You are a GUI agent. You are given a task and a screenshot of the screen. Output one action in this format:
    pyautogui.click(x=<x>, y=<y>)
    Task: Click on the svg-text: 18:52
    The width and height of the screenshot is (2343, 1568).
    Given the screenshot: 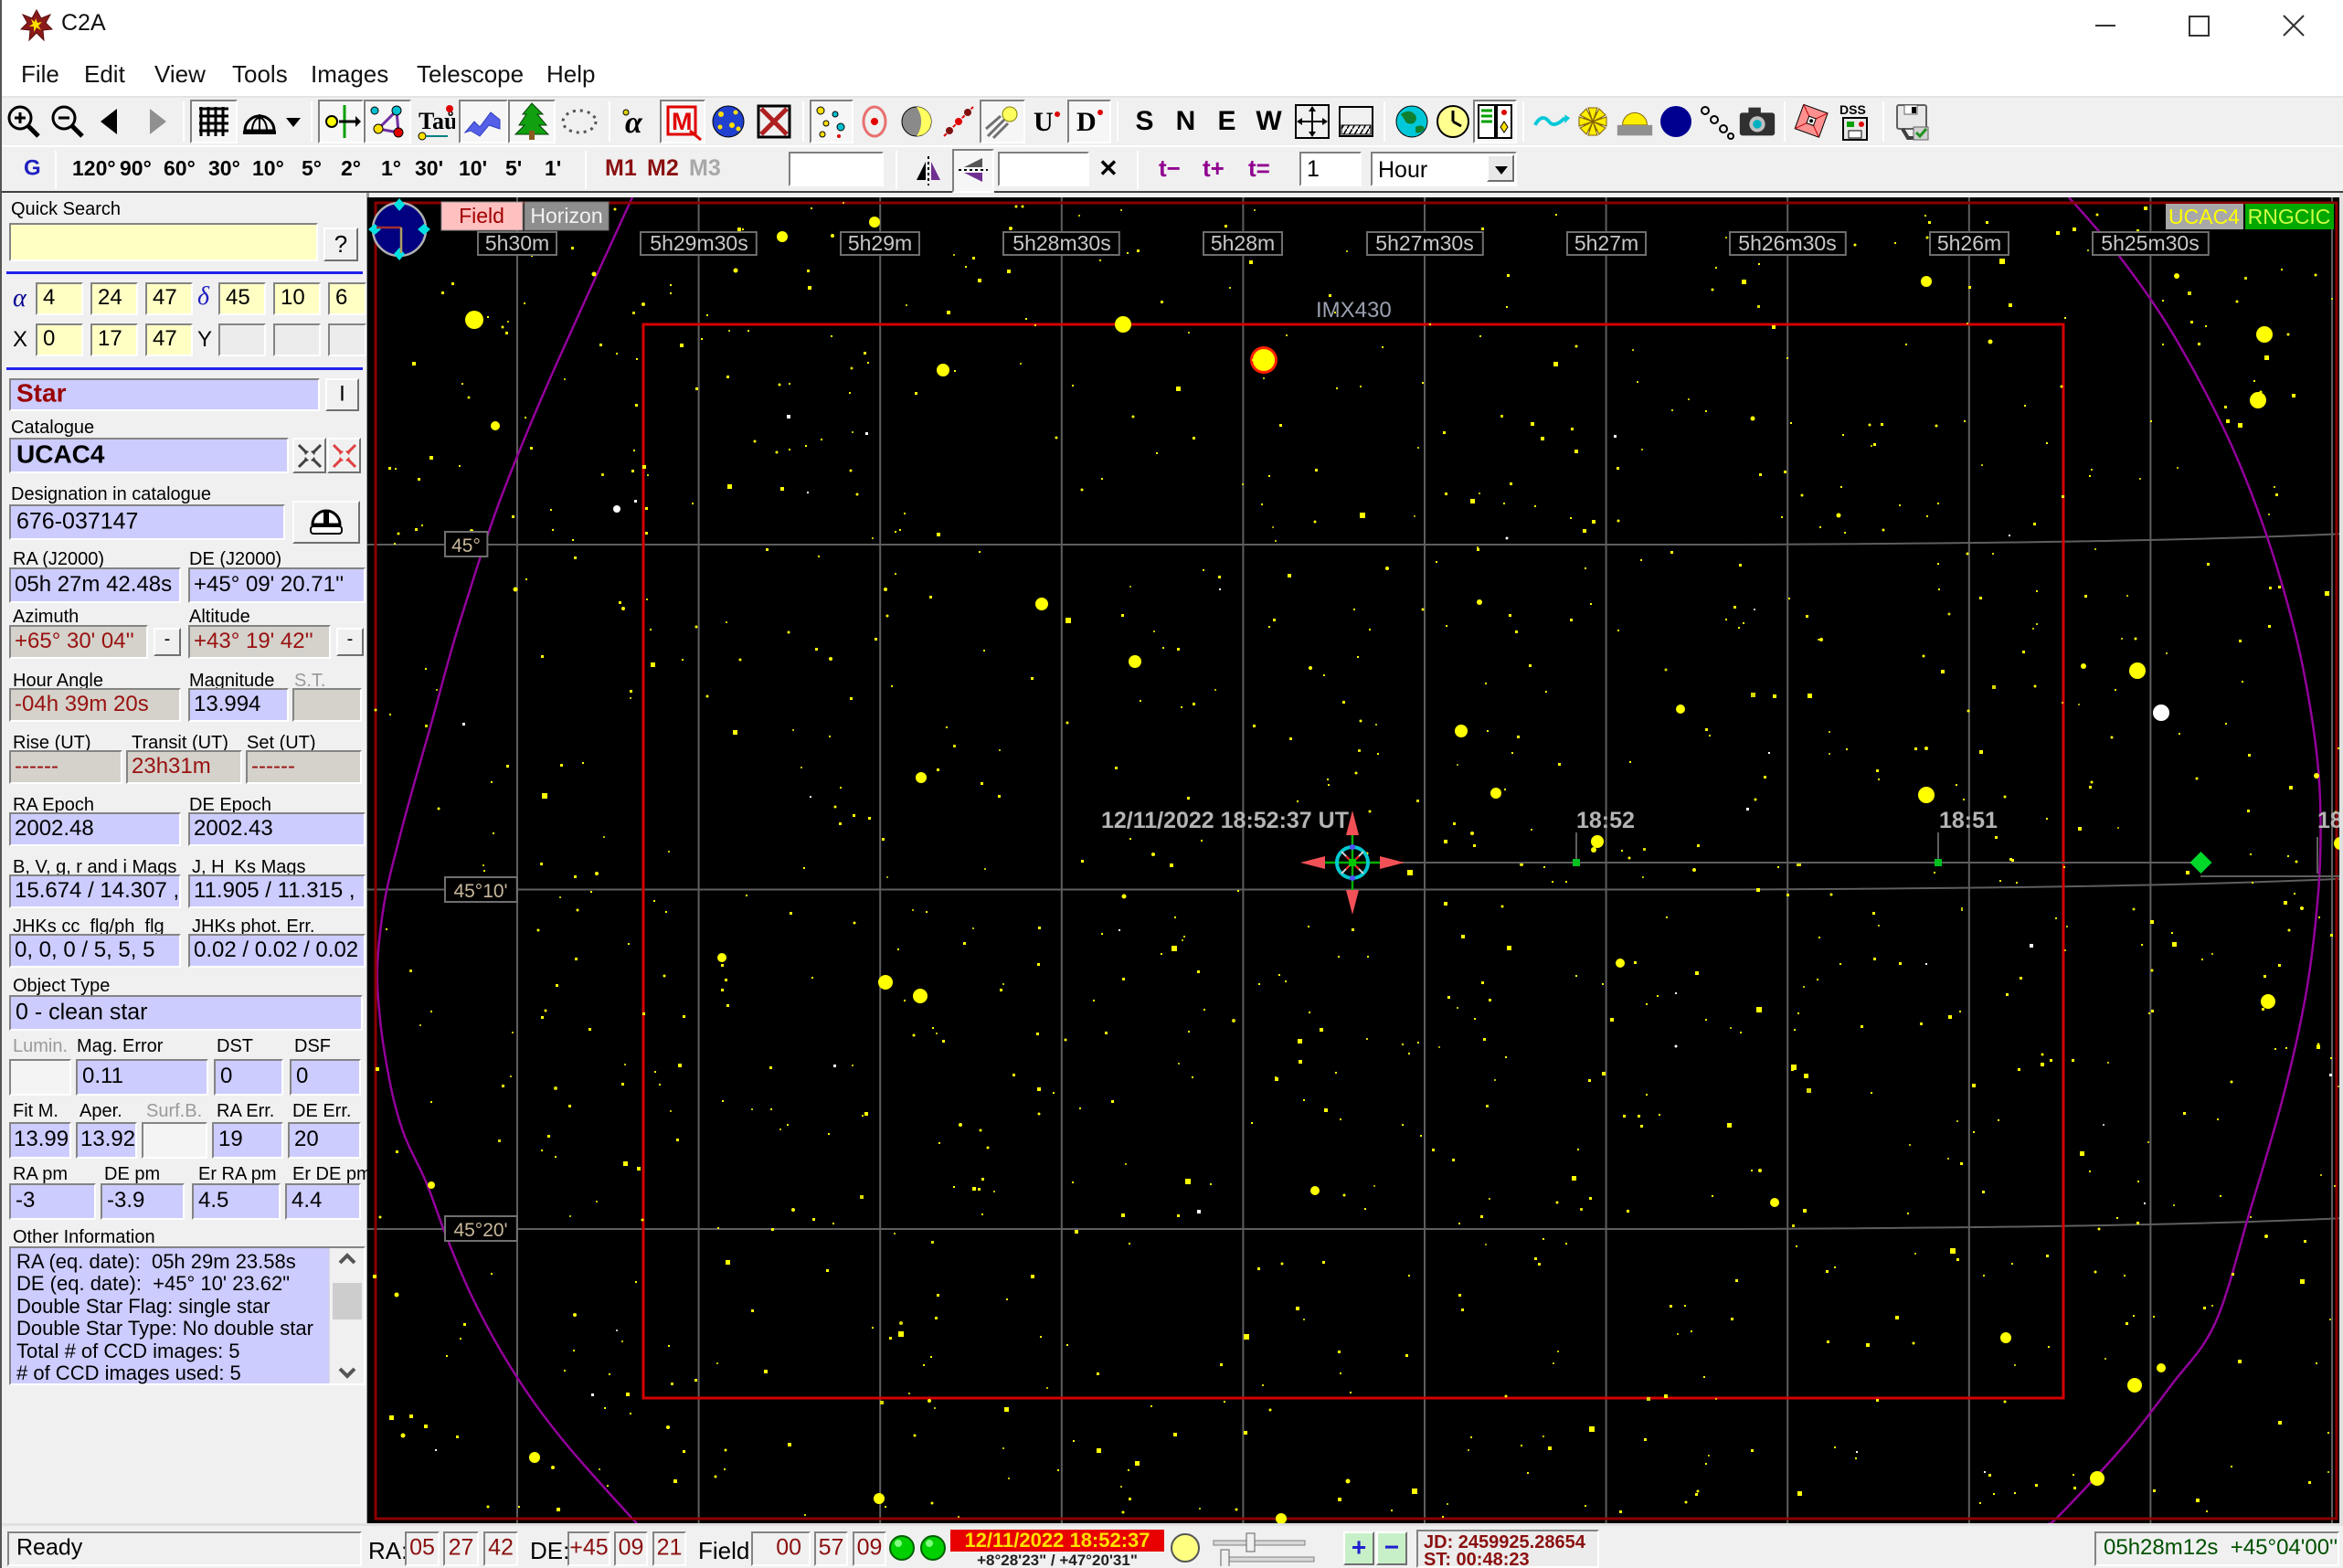 What is the action you would take?
    pyautogui.click(x=1606, y=821)
    